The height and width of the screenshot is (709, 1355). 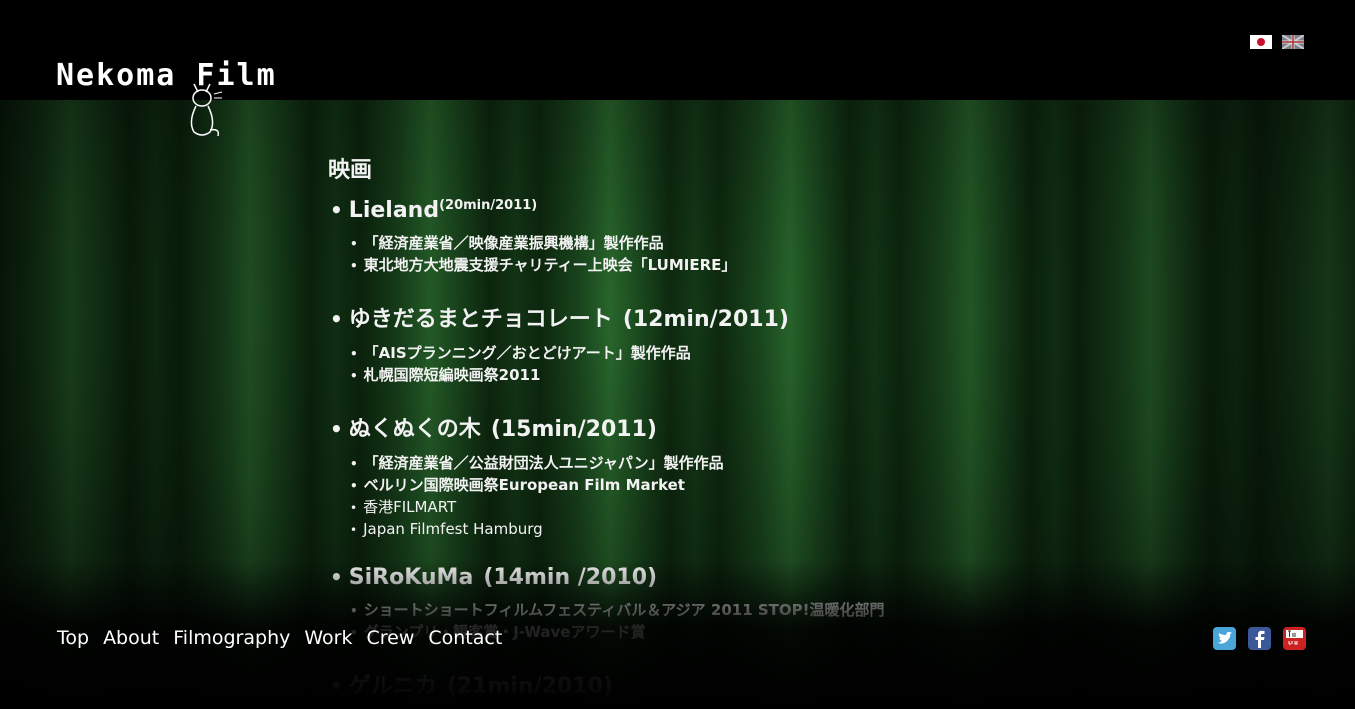 What do you see at coordinates (699, 530) in the screenshot?
I see `film-note: Japan Filmfest Hamburg` at bounding box center [699, 530].